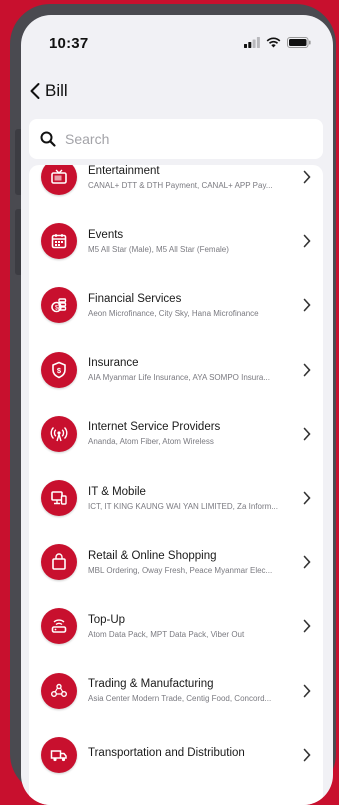 This screenshot has height=805, width=339. I want to click on battery-icon, so click(299, 42).